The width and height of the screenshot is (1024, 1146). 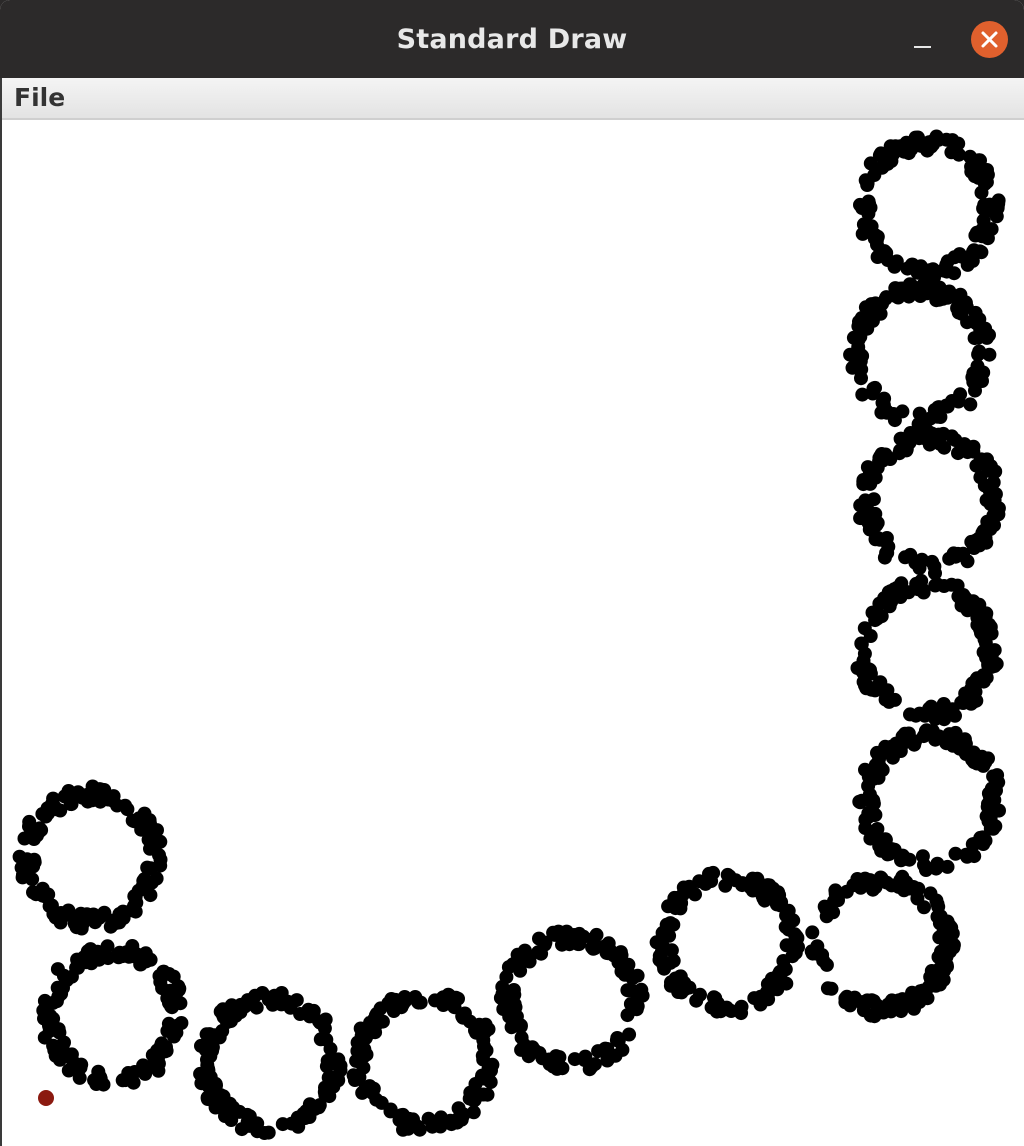 What do you see at coordinates (989, 39) in the screenshot?
I see `close-button` at bounding box center [989, 39].